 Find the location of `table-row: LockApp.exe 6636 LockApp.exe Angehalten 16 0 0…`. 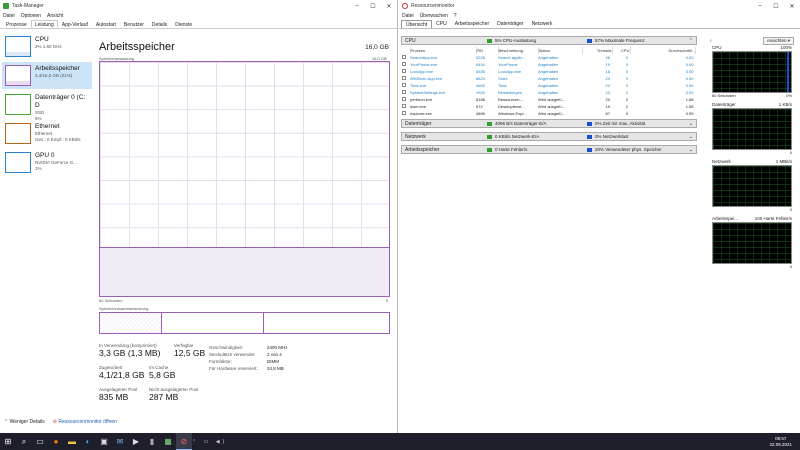

table-row: LockApp.exe 6636 LockApp.exe Angehalten 16 0 0… is located at coordinates (549, 71).